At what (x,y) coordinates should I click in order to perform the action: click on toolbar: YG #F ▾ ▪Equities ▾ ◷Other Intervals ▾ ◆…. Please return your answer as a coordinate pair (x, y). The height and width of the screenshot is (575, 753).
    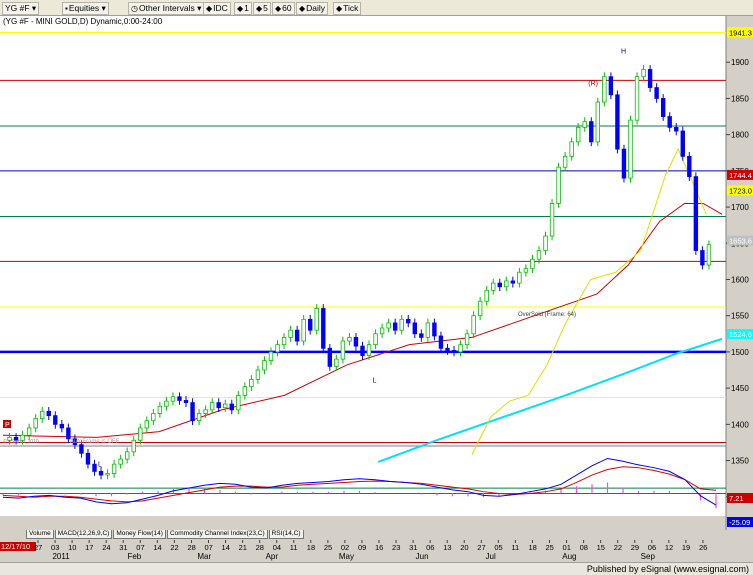
    Looking at the image, I should click on (376, 8).